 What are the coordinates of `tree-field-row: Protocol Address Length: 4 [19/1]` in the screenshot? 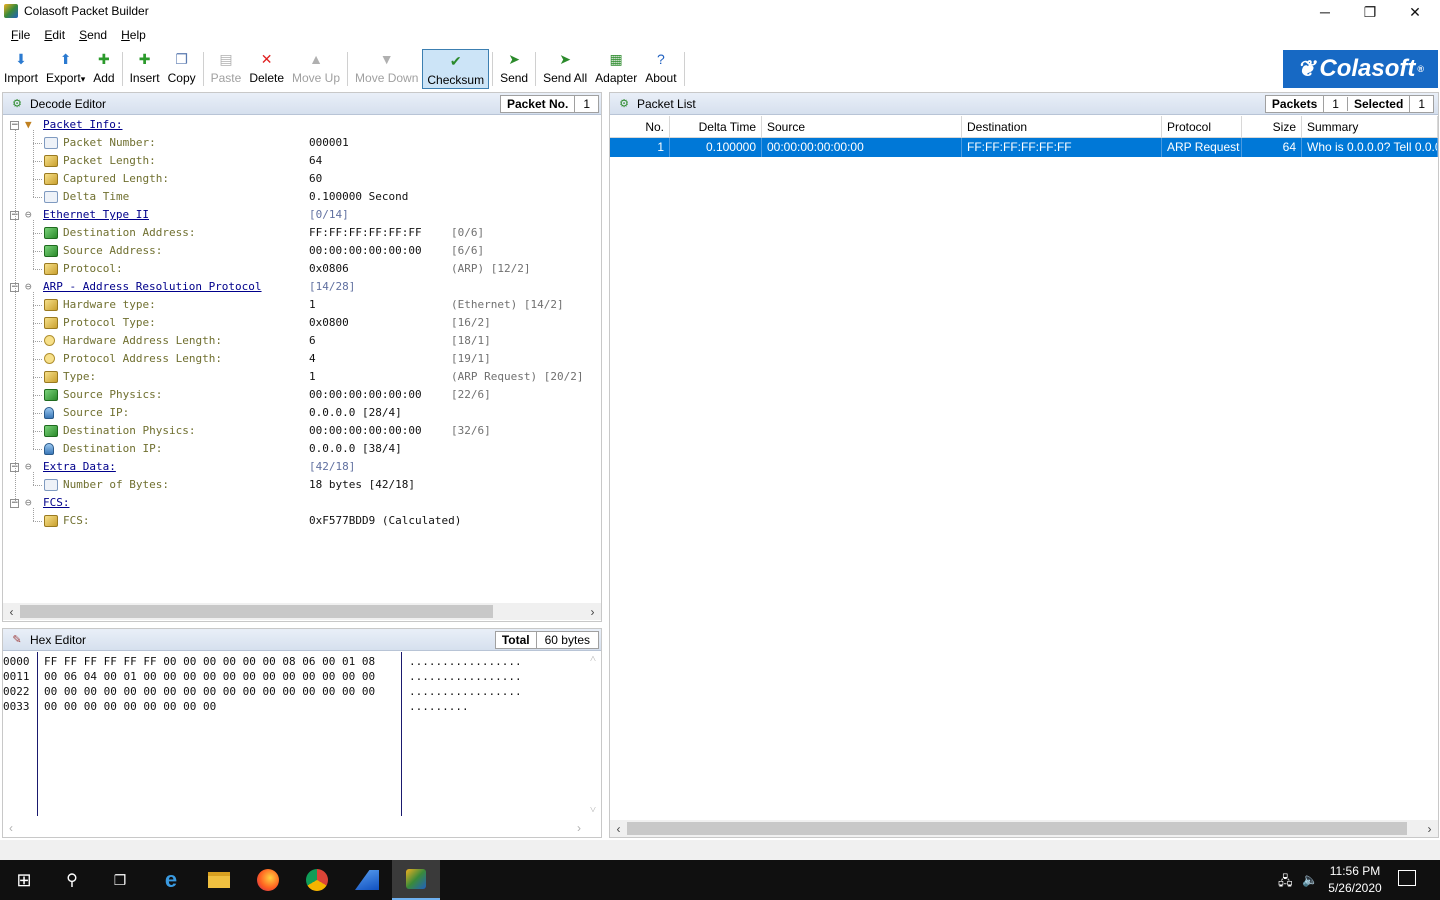 It's located at (302, 359).